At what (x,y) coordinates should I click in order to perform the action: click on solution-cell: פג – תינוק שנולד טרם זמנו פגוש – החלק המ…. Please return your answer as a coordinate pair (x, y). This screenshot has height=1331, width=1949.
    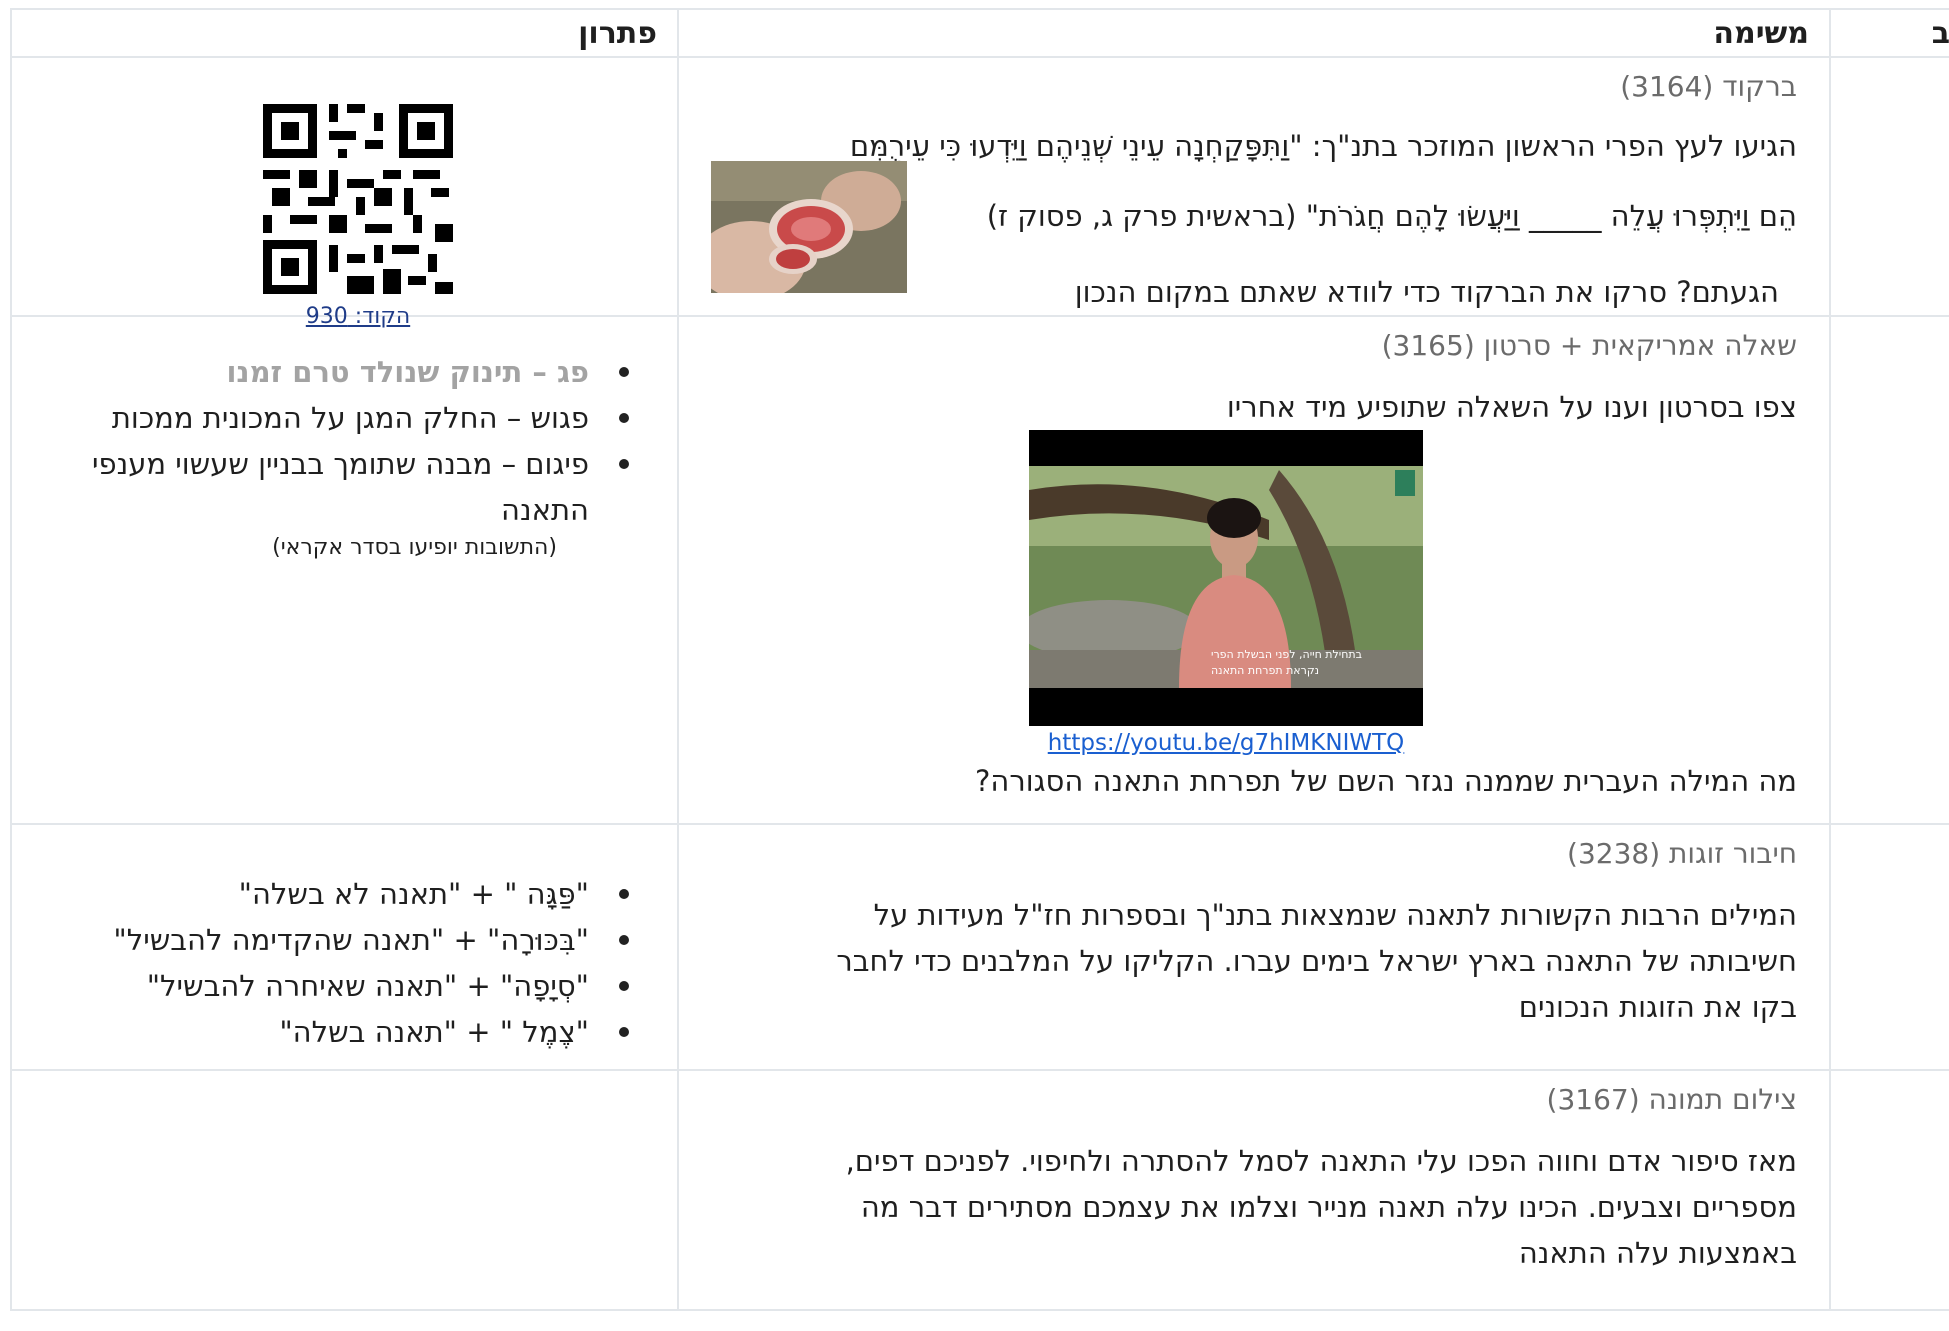
    Looking at the image, I should click on (344, 570).